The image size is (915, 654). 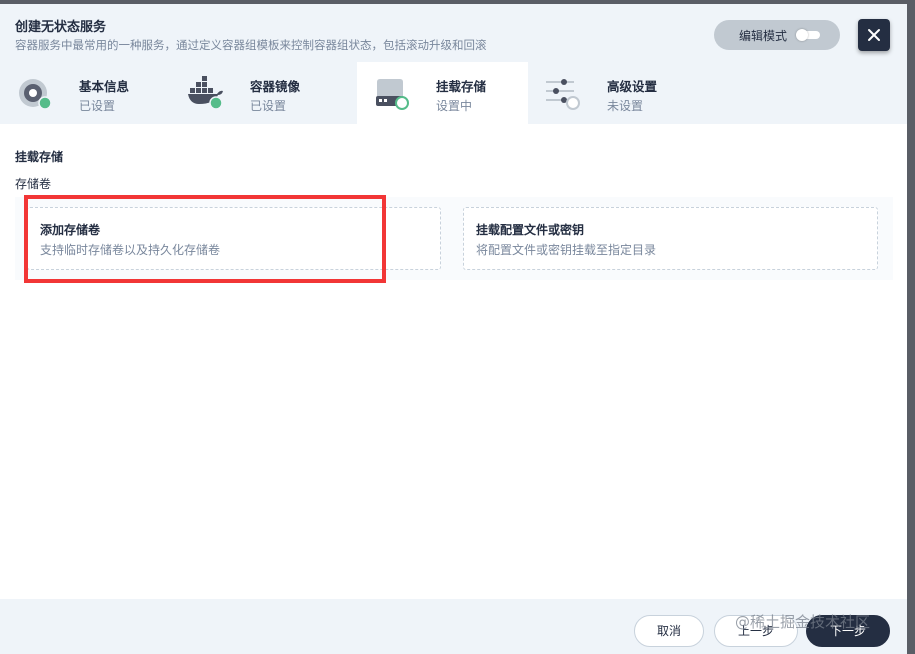 What do you see at coordinates (104, 86) in the screenshot?
I see `tab-label: 基本信息` at bounding box center [104, 86].